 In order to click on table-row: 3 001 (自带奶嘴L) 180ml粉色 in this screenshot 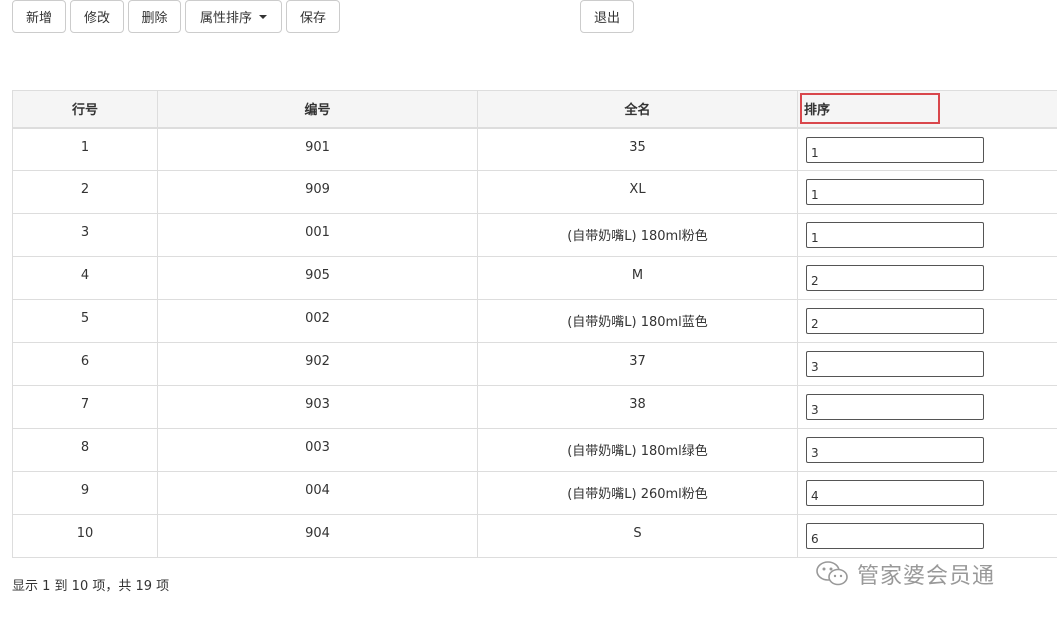, I will do `click(534, 235)`.